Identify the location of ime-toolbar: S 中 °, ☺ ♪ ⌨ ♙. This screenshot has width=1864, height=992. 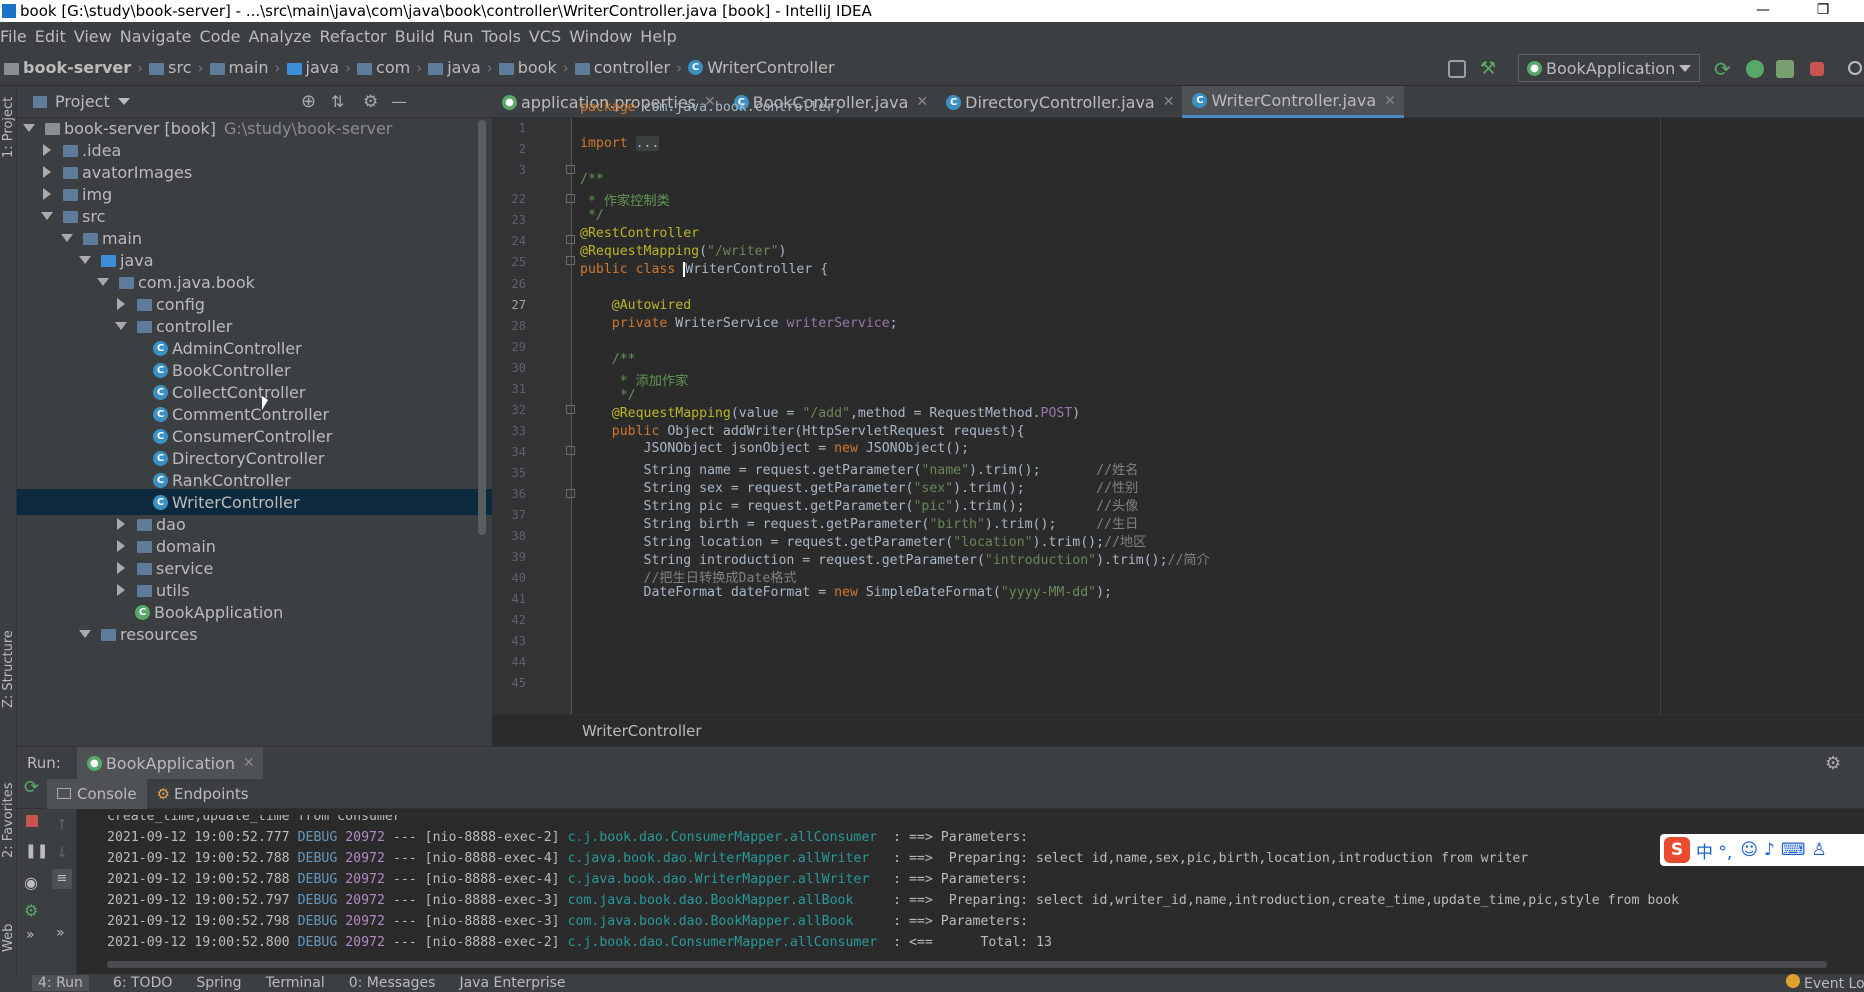
(1762, 850).